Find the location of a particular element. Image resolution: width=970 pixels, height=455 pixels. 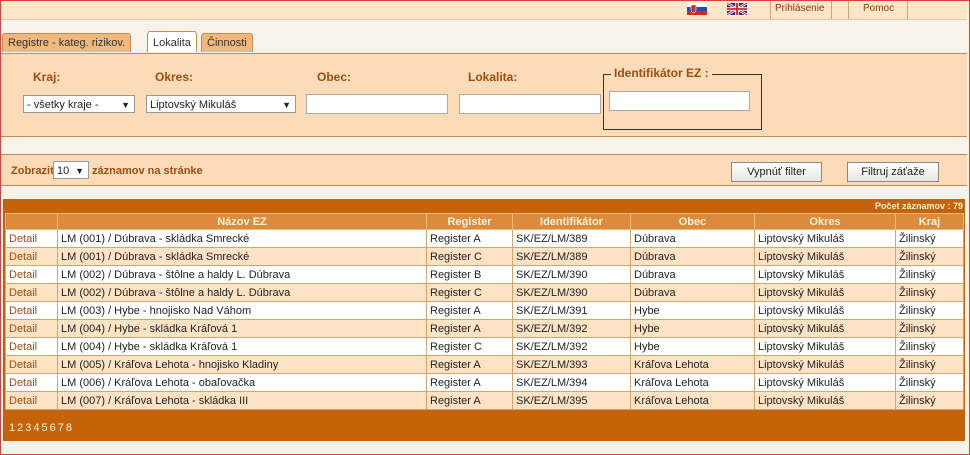

record-count: Počet záznamov : 79 is located at coordinates (918, 206).